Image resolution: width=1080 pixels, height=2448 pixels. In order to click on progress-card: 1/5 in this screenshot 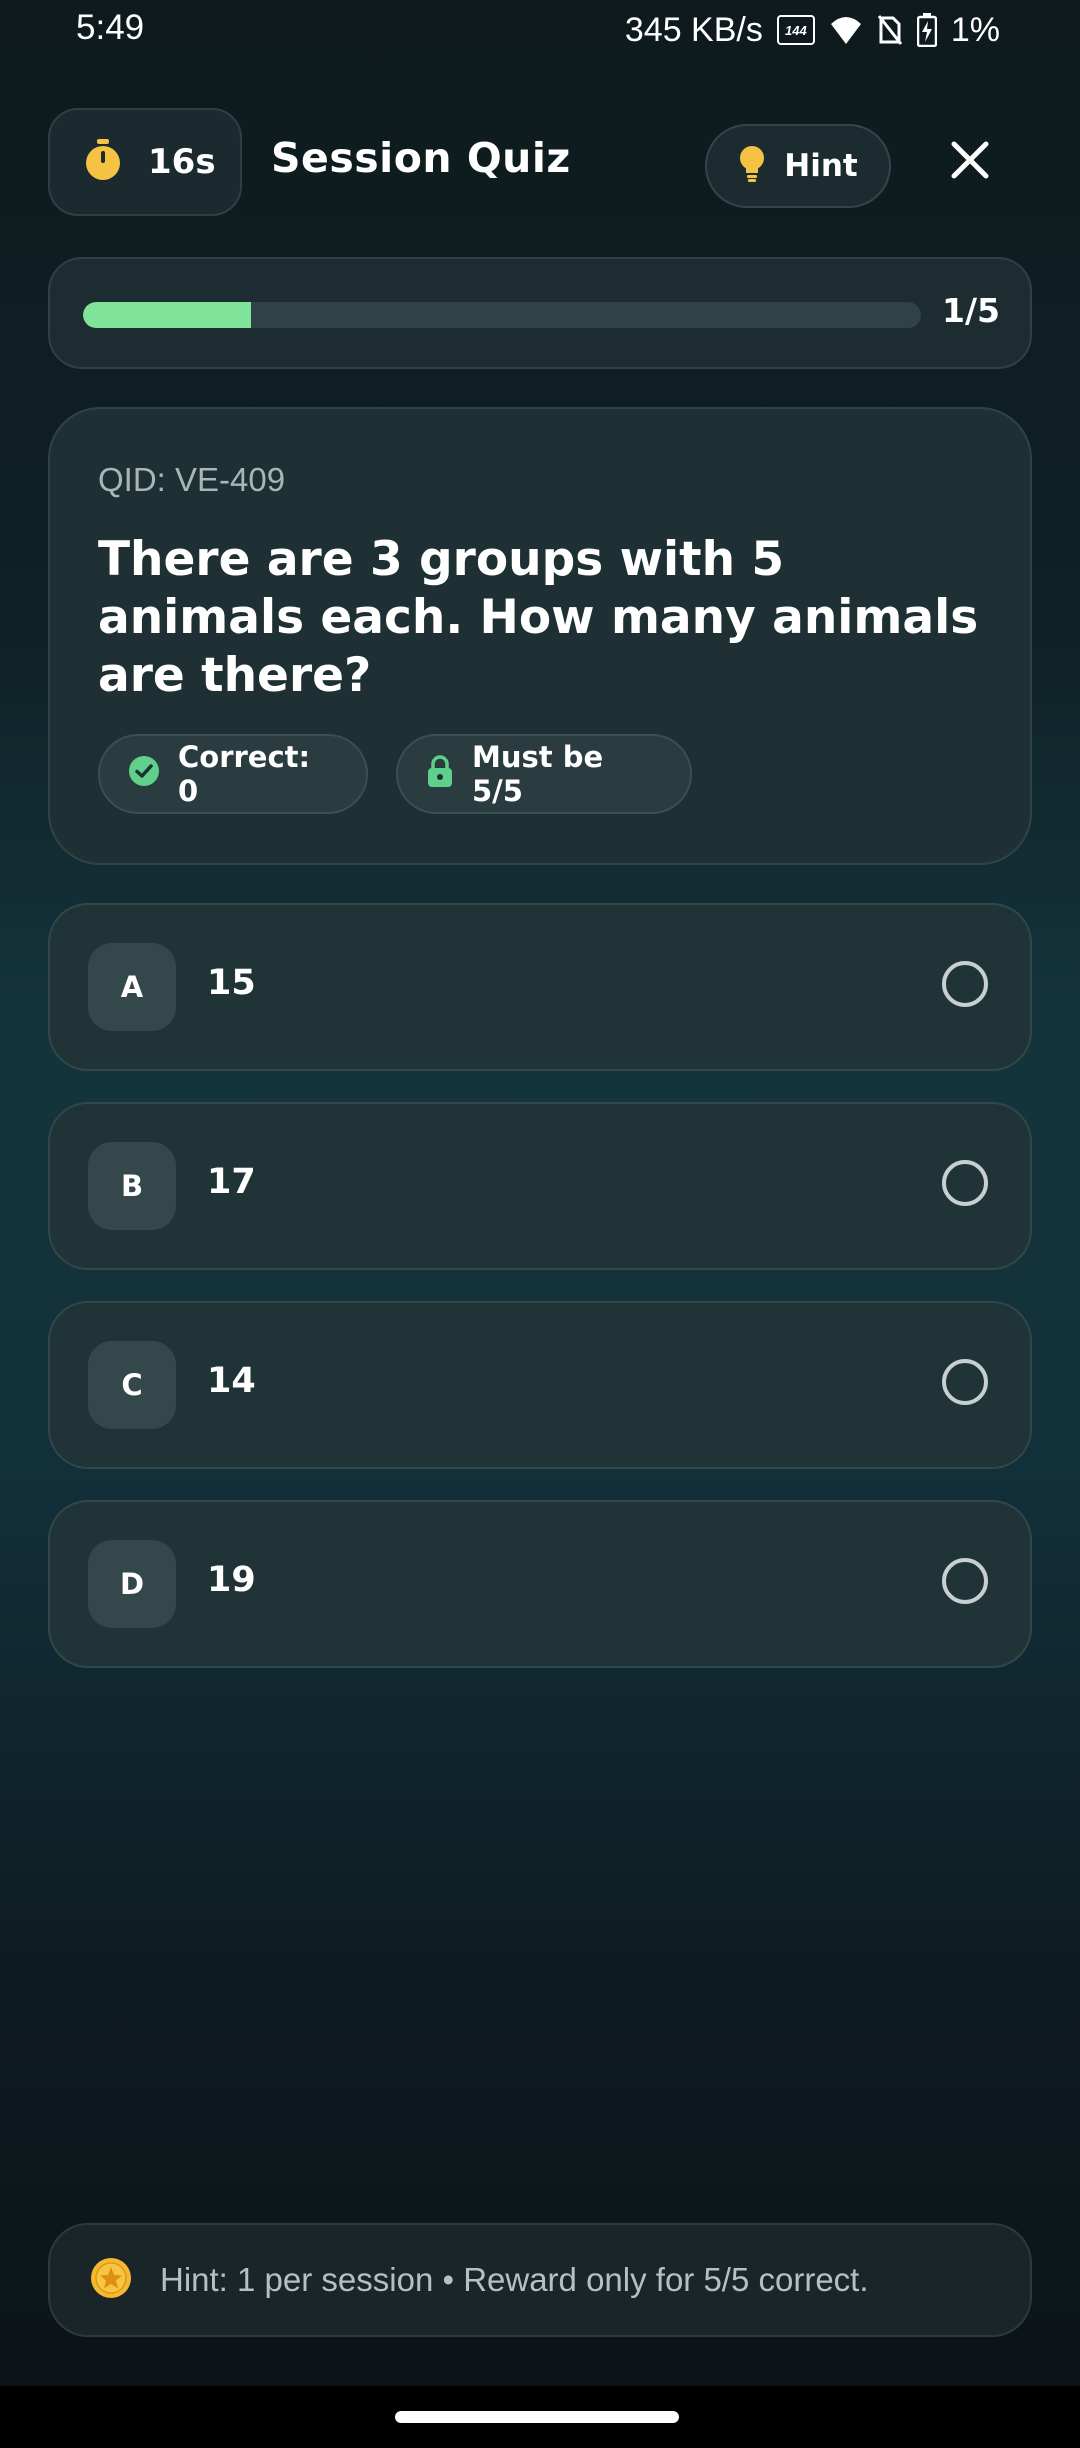, I will do `click(540, 313)`.